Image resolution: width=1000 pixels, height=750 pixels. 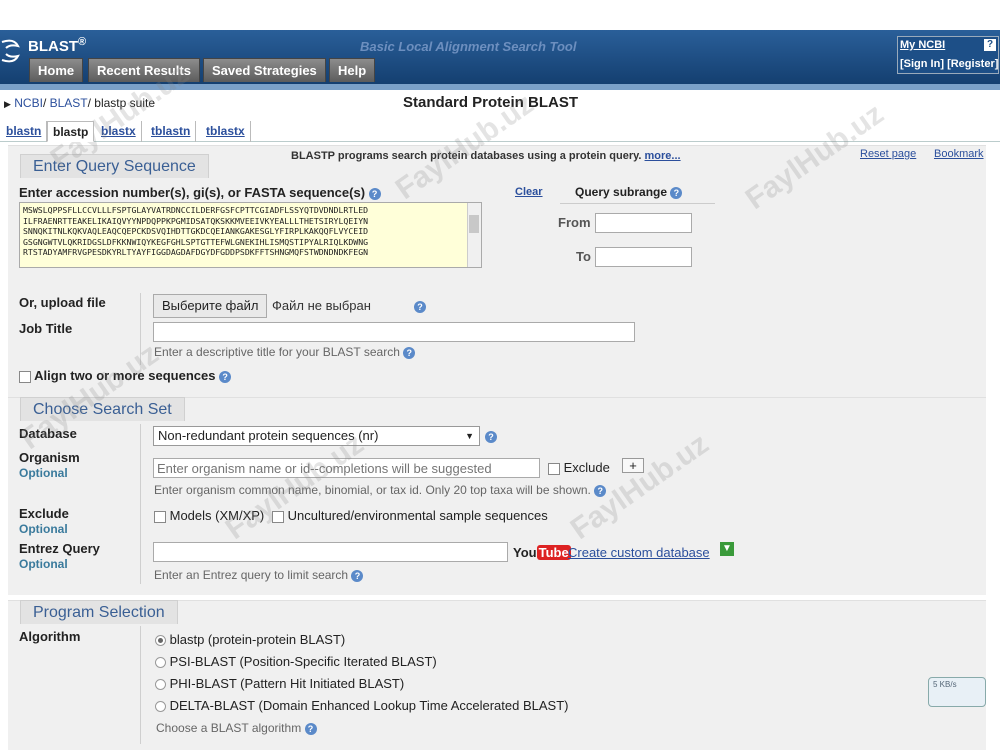 What do you see at coordinates (43, 564) in the screenshot?
I see `entrez-optional: Optional` at bounding box center [43, 564].